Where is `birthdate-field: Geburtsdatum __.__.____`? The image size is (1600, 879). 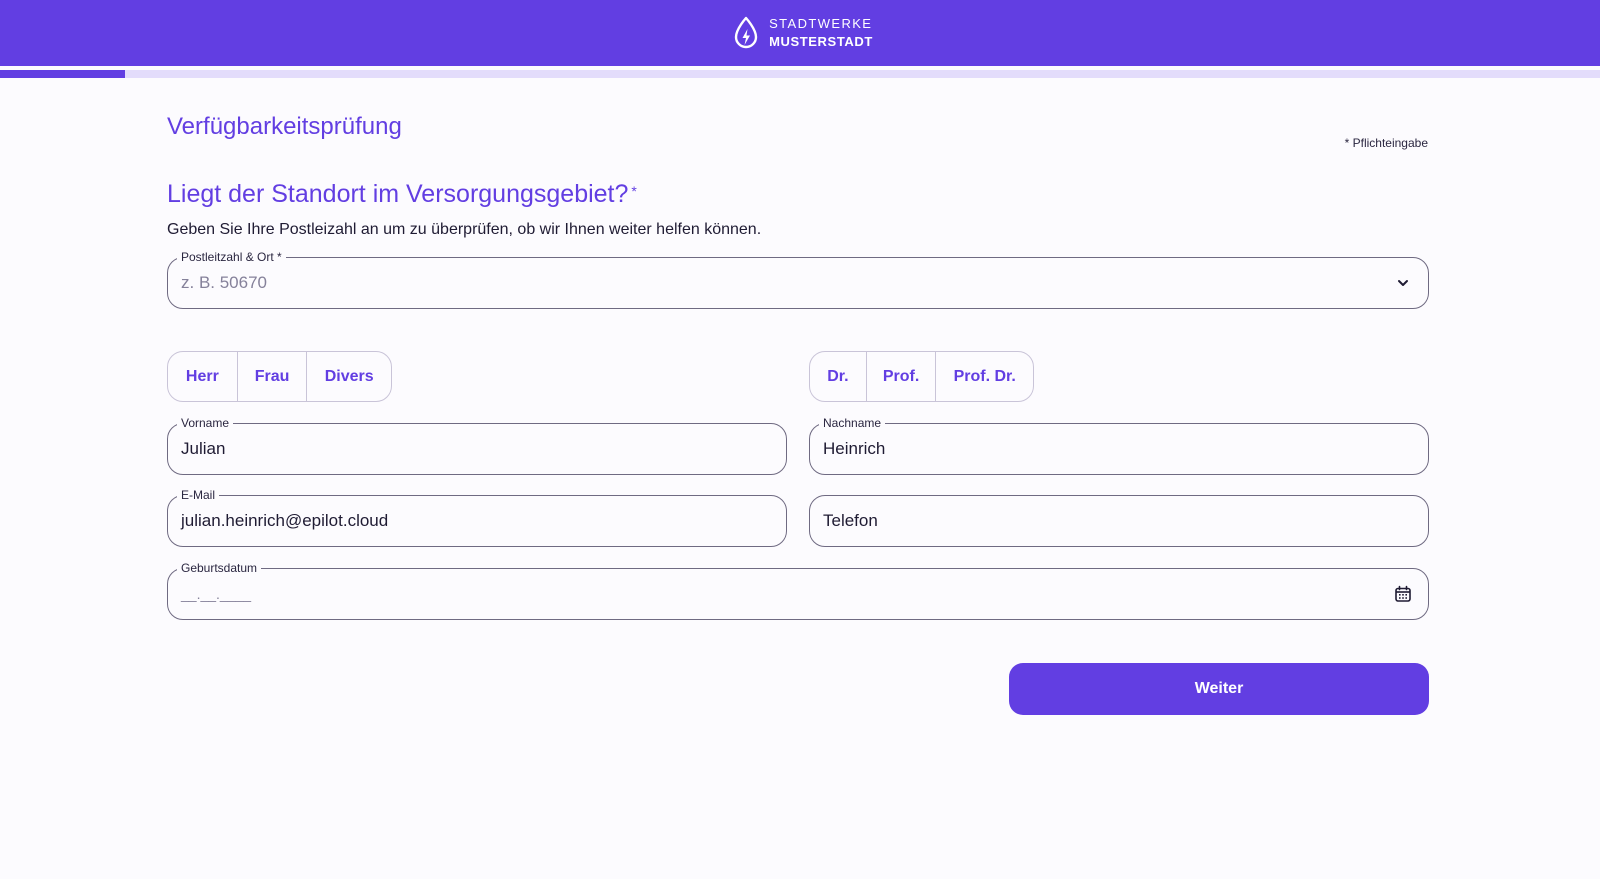
birthdate-field: Geburtsdatum __.__.____ is located at coordinates (798, 590).